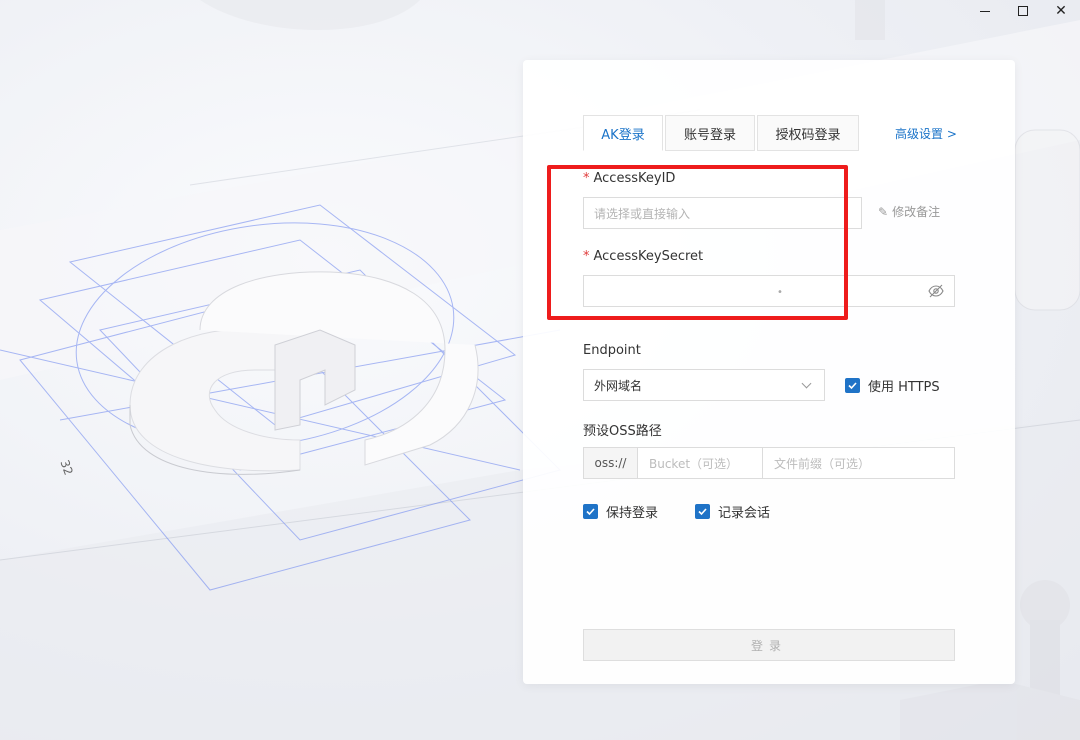  What do you see at coordinates (642, 213) in the screenshot?
I see `access-key-id-placeholder: 请选择或直接输入` at bounding box center [642, 213].